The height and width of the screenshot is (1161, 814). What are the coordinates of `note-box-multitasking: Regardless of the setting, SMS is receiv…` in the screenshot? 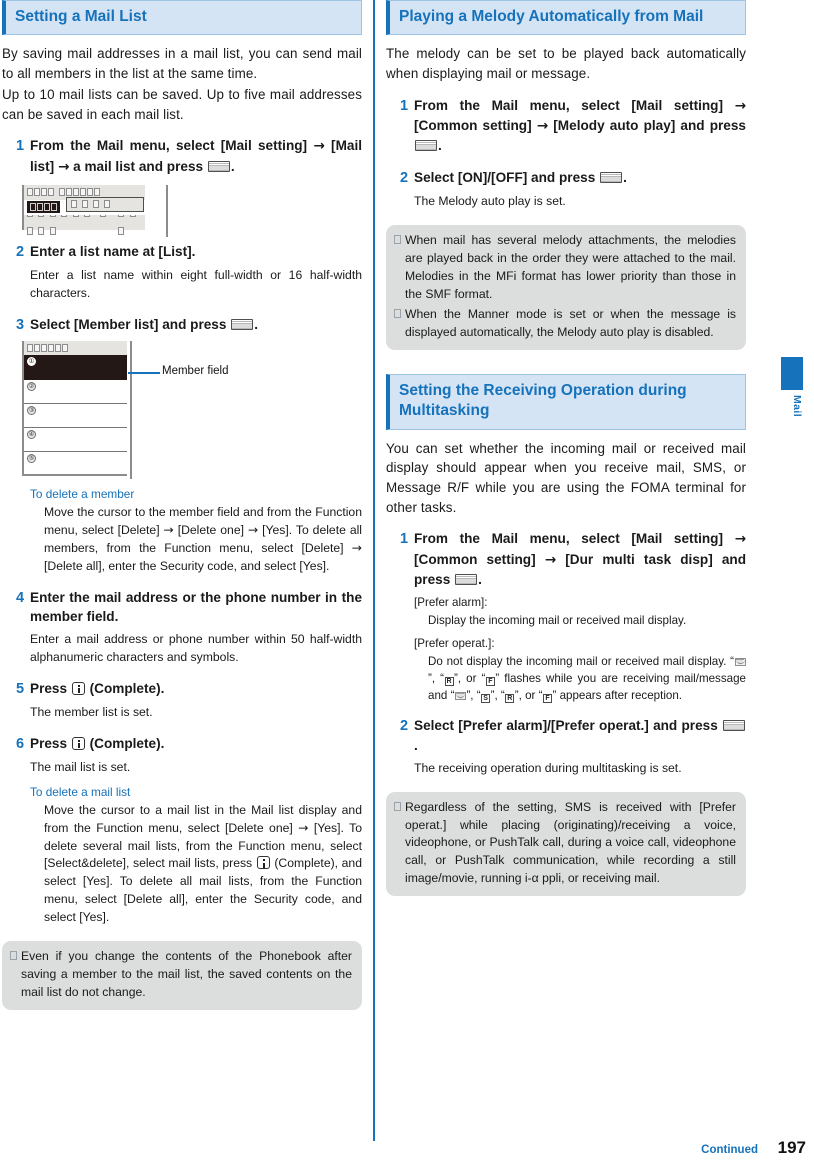 It's located at (566, 844).